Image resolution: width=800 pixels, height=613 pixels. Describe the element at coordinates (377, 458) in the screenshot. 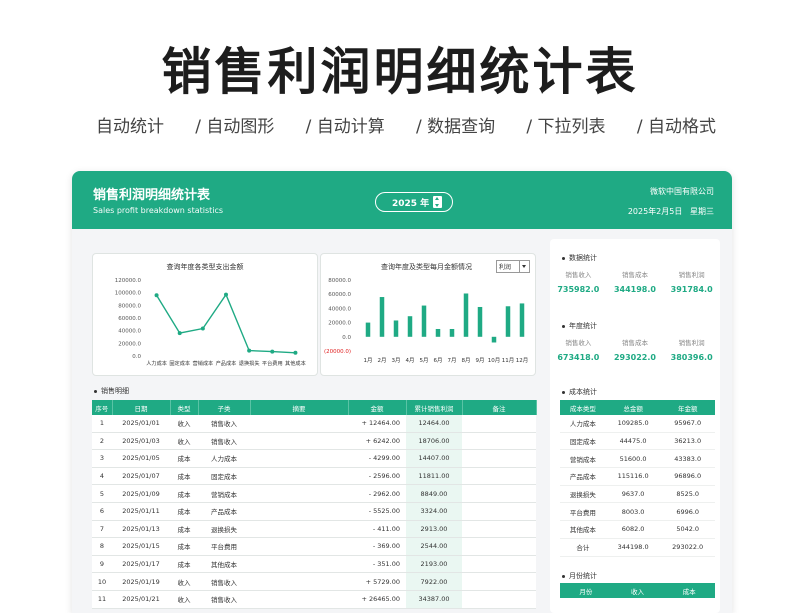

I see `table-cell: - 4299.00` at that location.